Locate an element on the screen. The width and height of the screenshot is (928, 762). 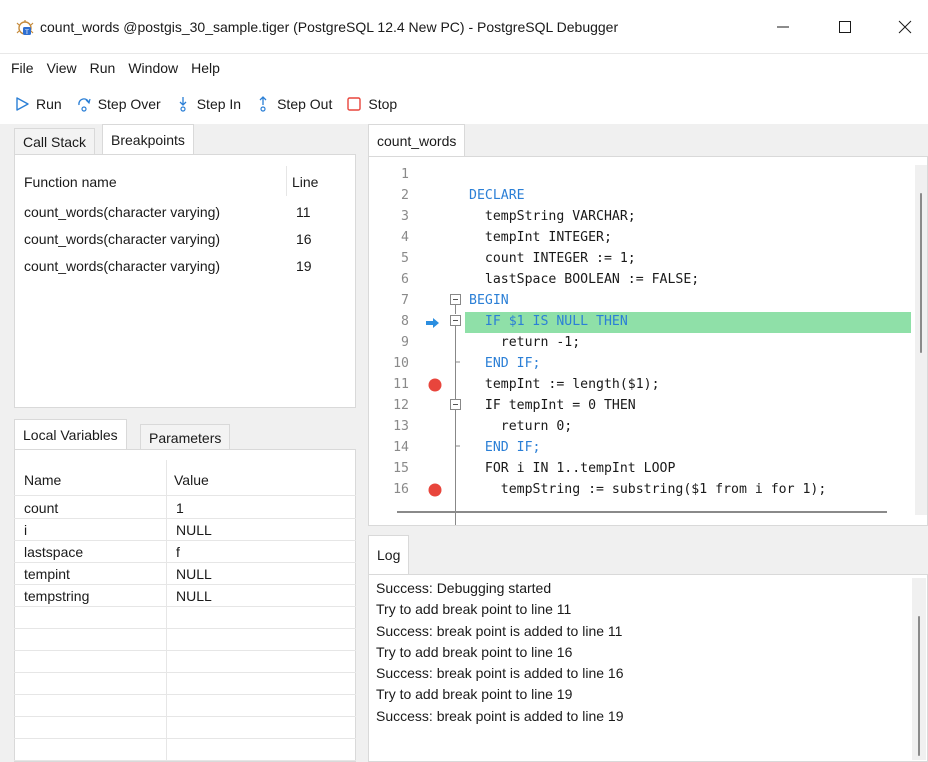
run-button: Run is located at coordinates (38, 104).